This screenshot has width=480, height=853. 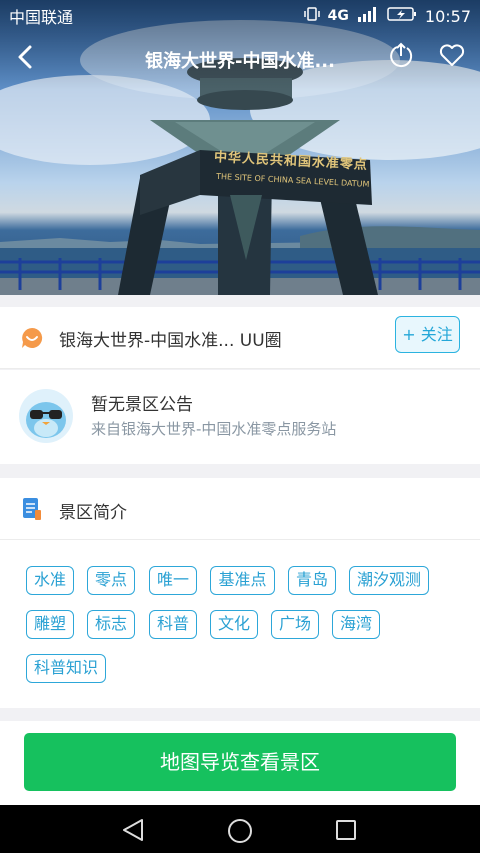 What do you see at coordinates (32, 509) in the screenshot?
I see `document-icon` at bounding box center [32, 509].